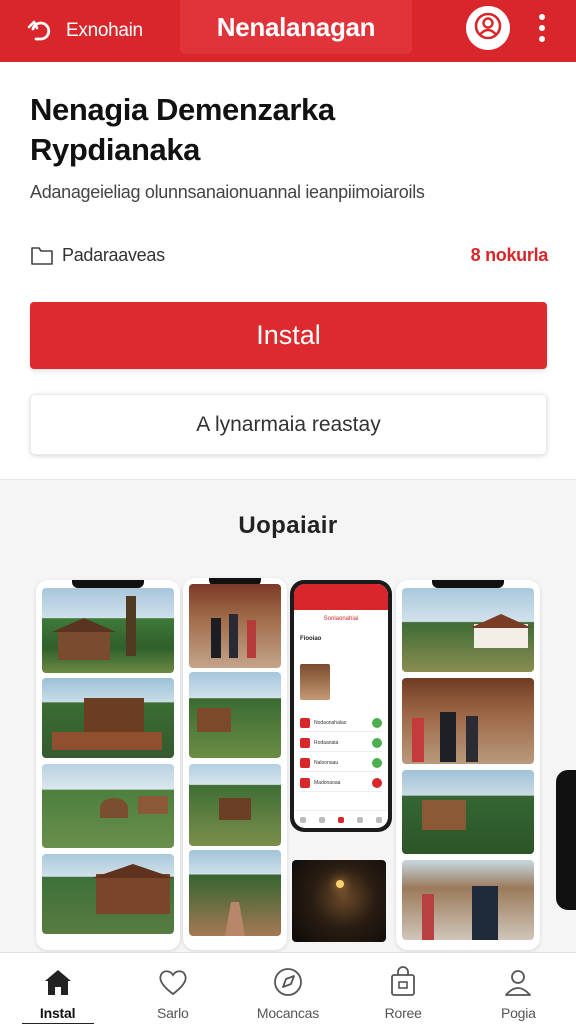  I want to click on phone-app-bar, so click(341, 597).